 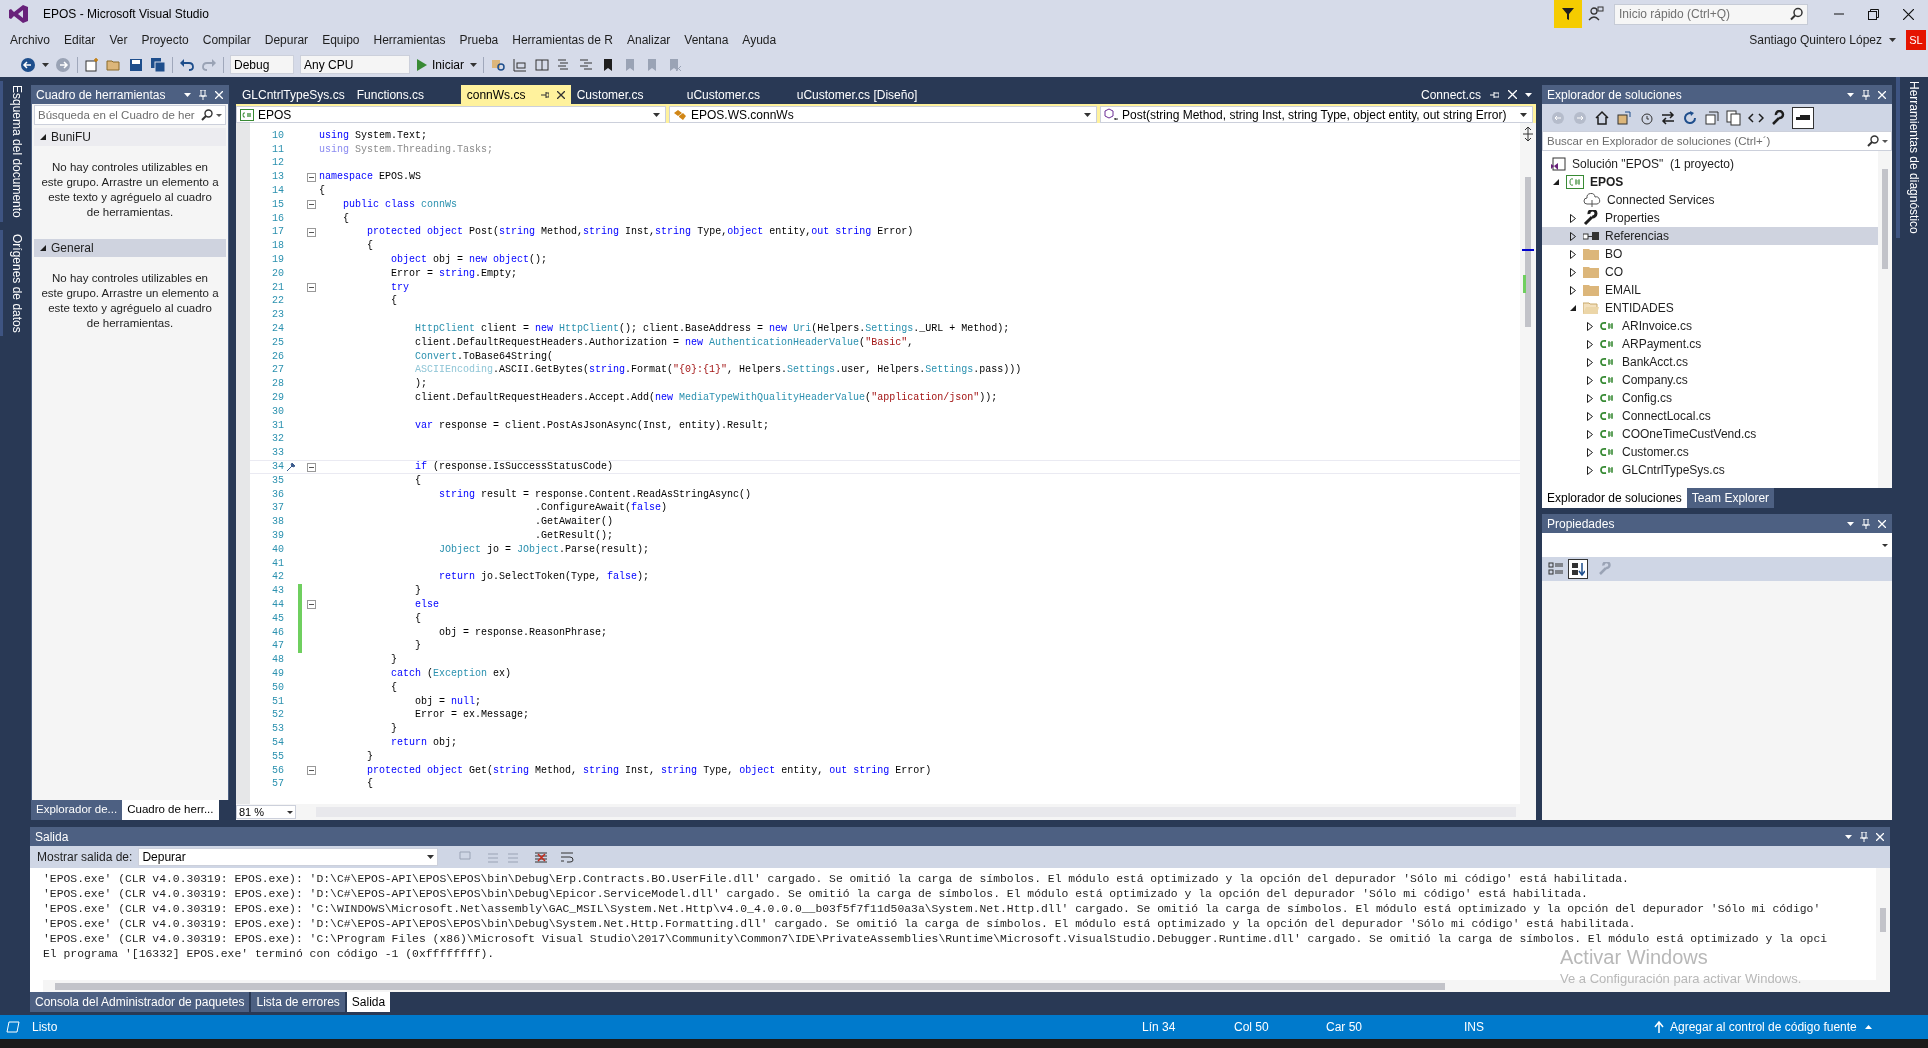 What do you see at coordinates (648, 40) in the screenshot?
I see `menu-item: Analizar` at bounding box center [648, 40].